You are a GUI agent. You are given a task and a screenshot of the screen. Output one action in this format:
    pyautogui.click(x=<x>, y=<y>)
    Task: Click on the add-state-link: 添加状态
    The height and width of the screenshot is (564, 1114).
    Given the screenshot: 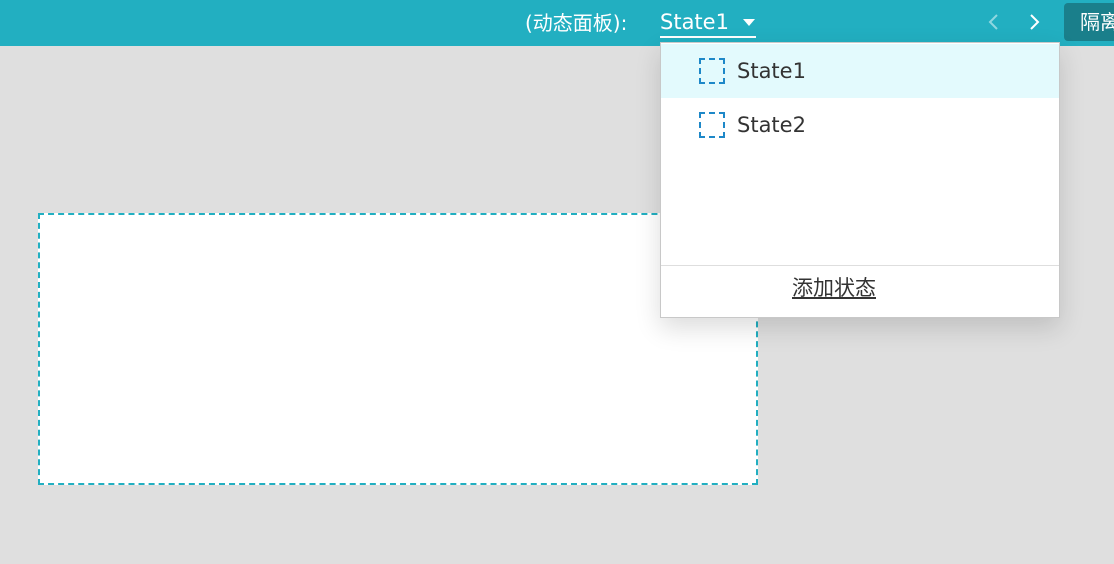 What is the action you would take?
    pyautogui.click(x=834, y=288)
    